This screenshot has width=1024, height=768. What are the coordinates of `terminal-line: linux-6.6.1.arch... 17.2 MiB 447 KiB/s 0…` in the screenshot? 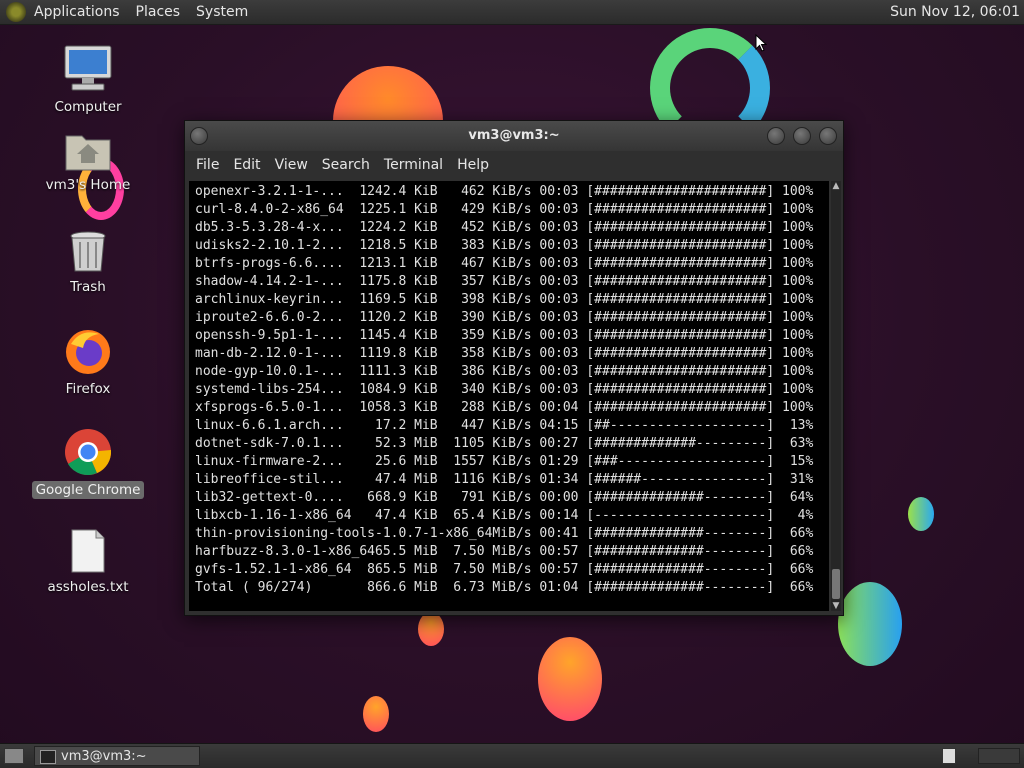 It's located at (504, 425).